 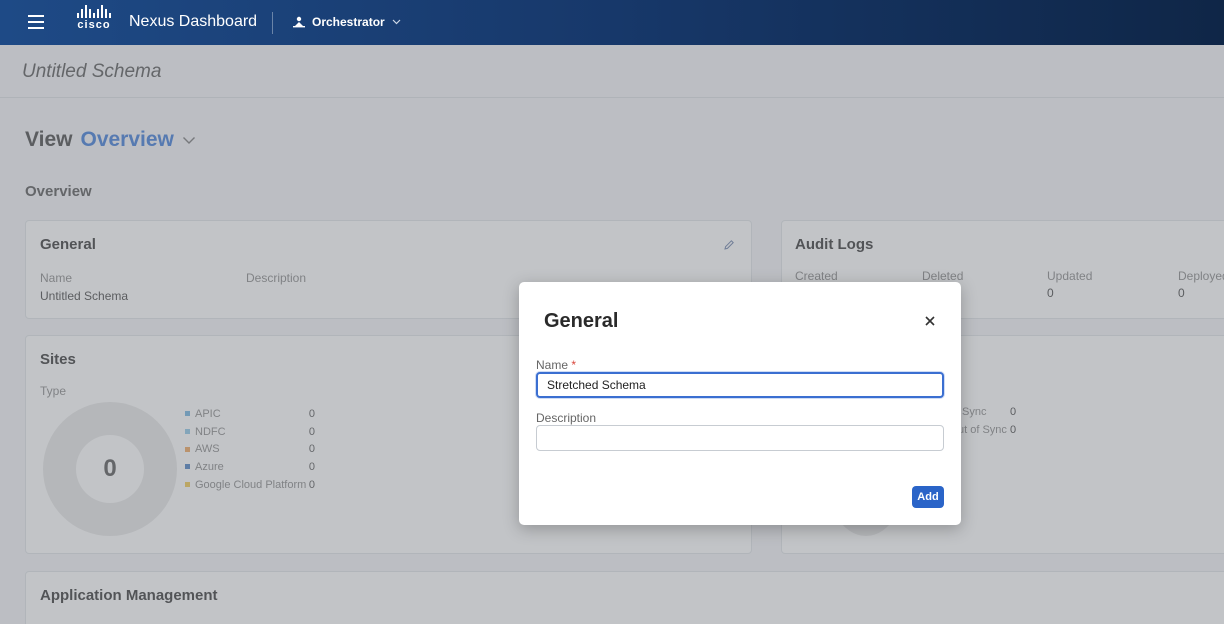 What do you see at coordinates (928, 497) in the screenshot?
I see `add-button: Add` at bounding box center [928, 497].